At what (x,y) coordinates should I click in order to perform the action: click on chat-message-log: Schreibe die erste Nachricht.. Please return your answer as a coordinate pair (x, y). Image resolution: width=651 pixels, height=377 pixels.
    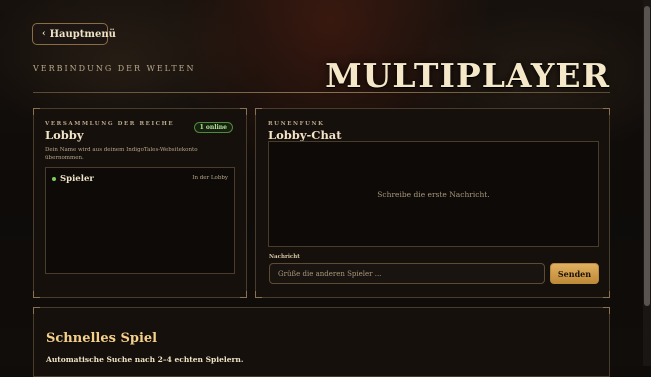
    Looking at the image, I should click on (433, 194).